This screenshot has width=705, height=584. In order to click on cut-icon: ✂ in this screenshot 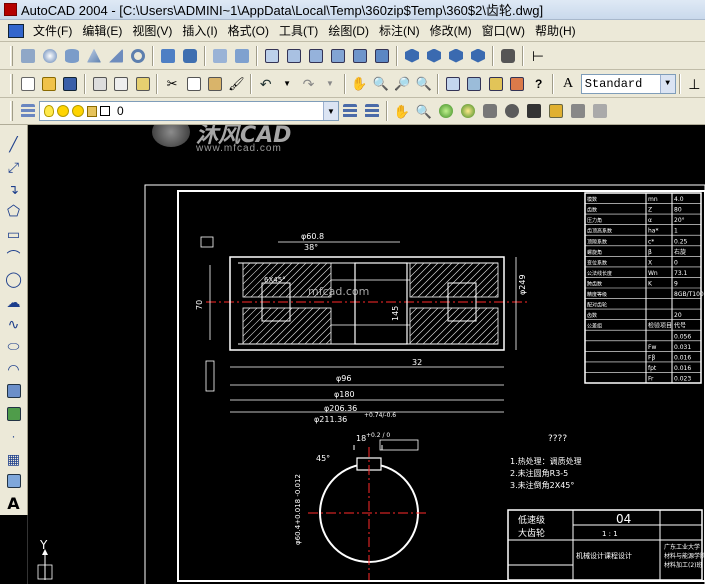, I will do `click(171, 84)`.